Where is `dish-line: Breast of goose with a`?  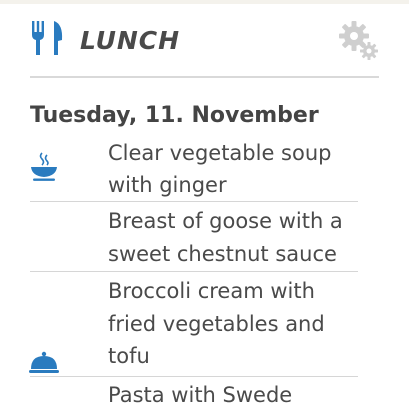 dish-line: Breast of goose with a is located at coordinates (225, 221).